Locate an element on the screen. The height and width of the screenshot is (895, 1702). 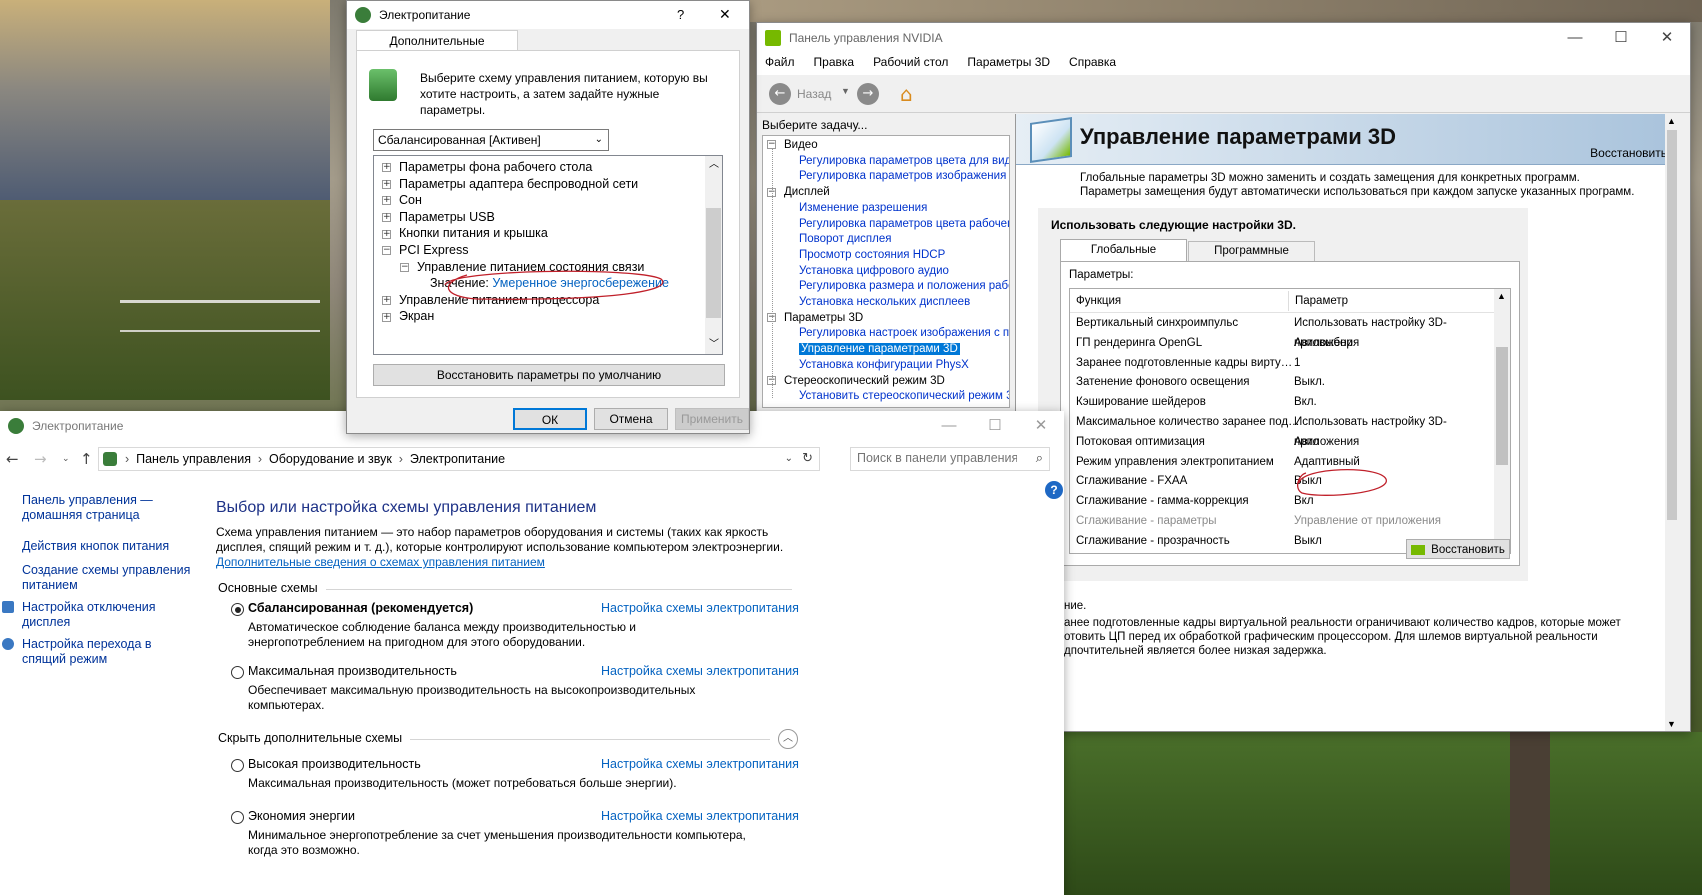
tab-program: Программные настройки is located at coordinates (1251, 258).